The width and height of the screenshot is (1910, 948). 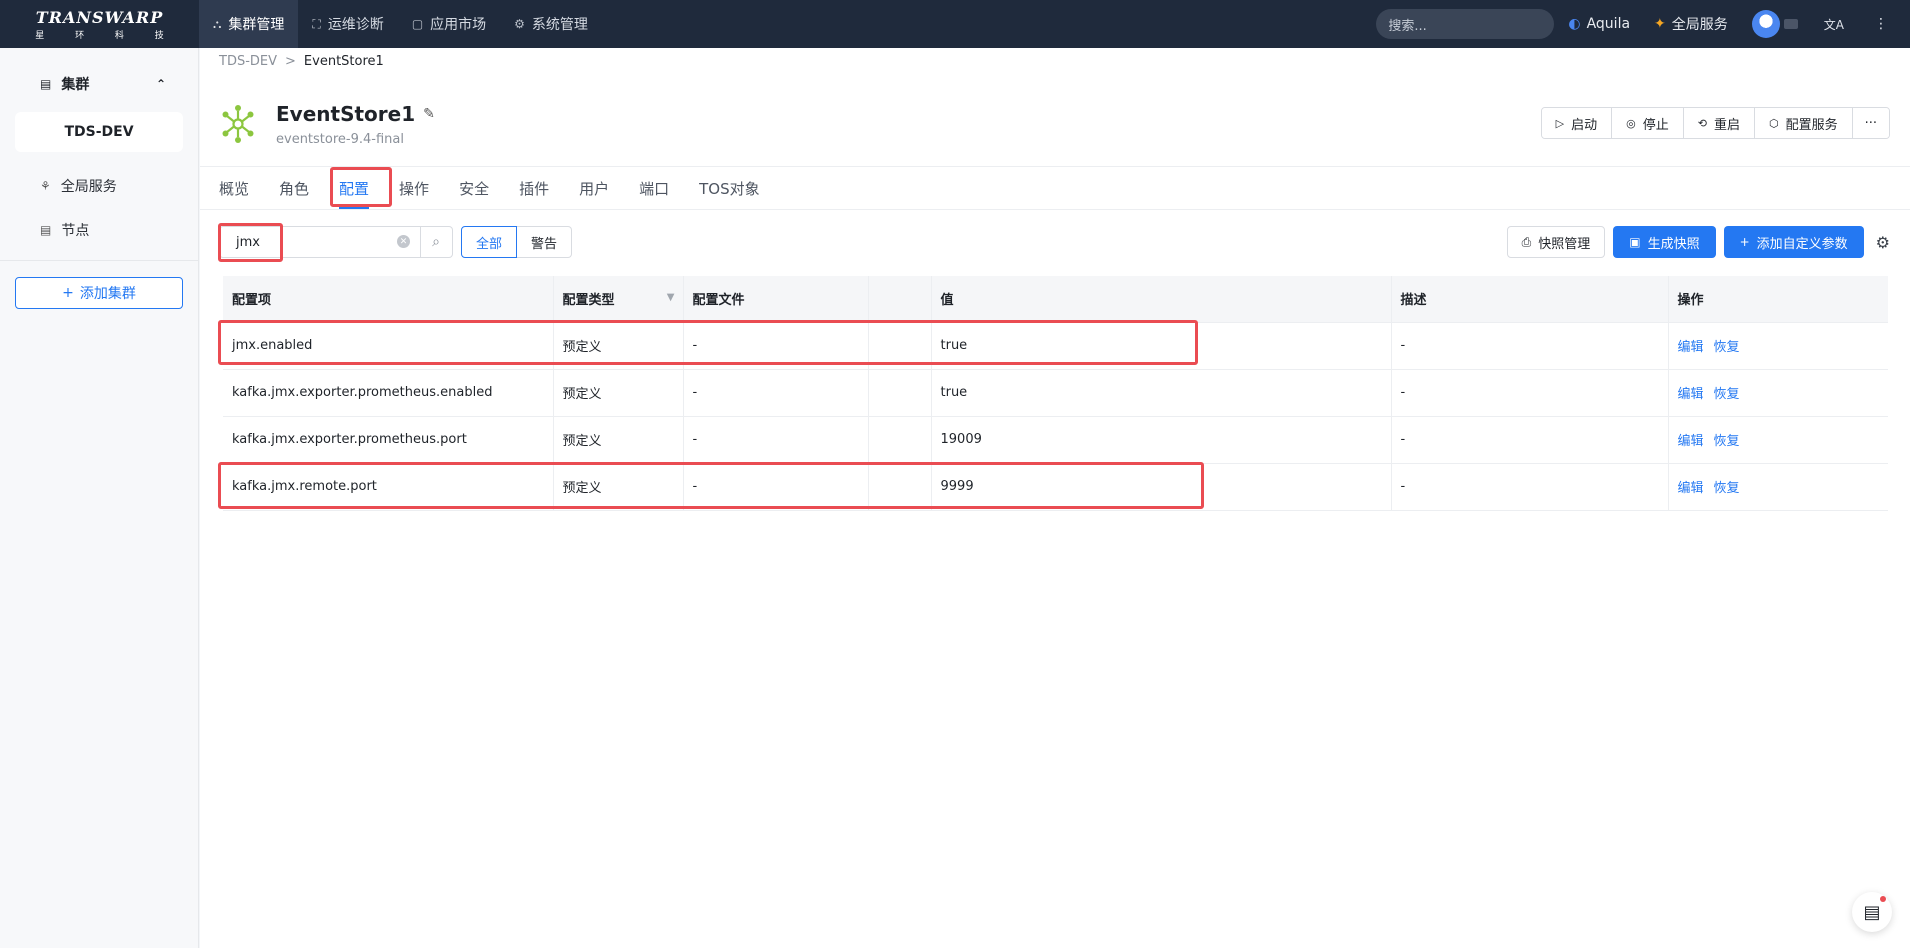 What do you see at coordinates (1834, 24) in the screenshot?
I see `language-icon: 文A` at bounding box center [1834, 24].